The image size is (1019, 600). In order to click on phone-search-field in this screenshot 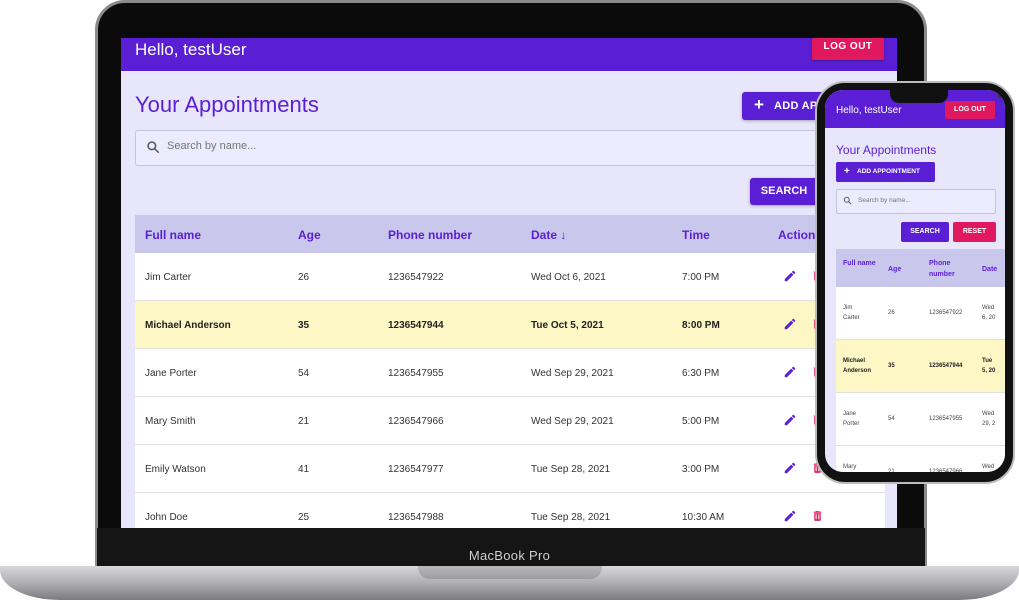, I will do `click(916, 201)`.